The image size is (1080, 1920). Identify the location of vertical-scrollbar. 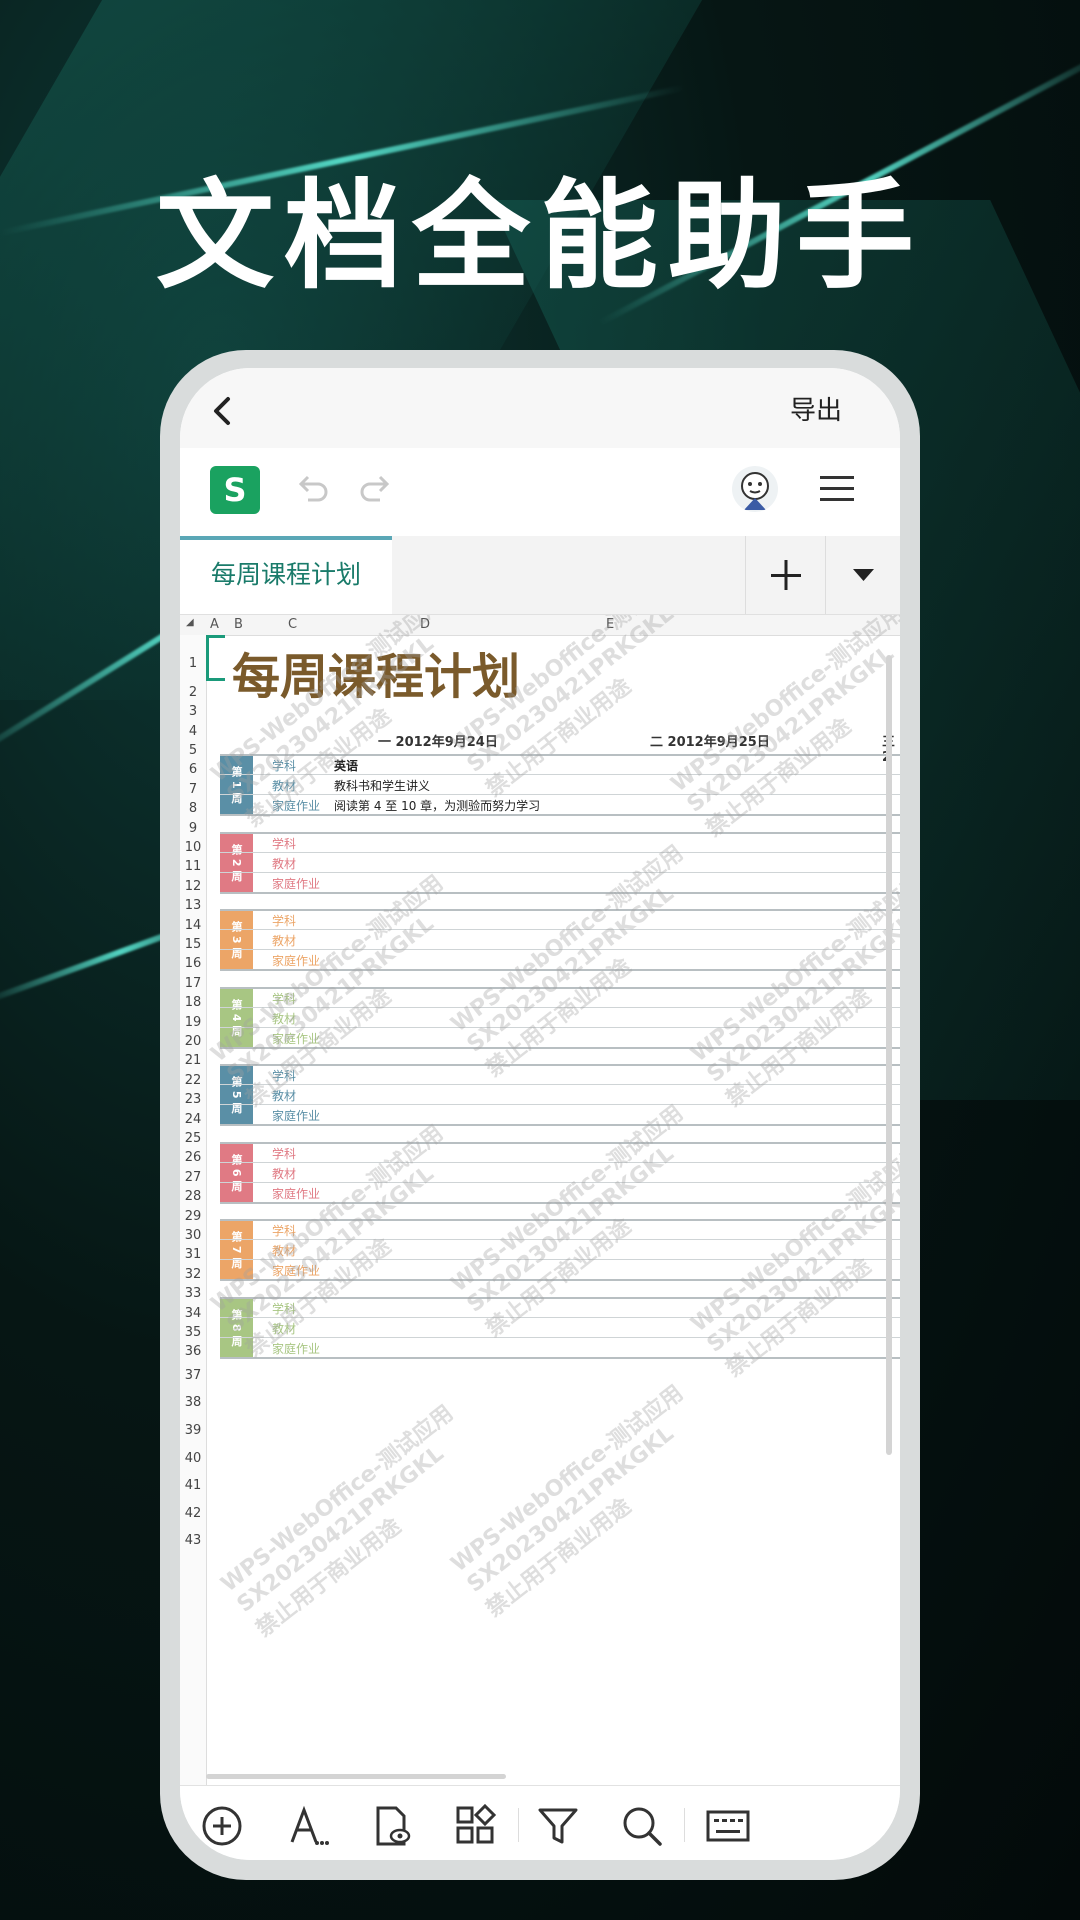
(889, 1055).